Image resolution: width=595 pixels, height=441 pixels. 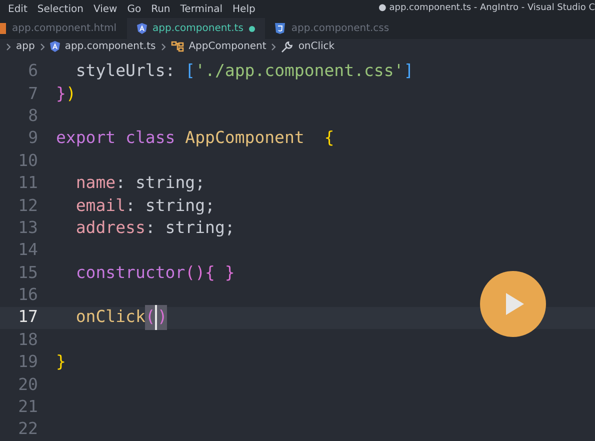 What do you see at coordinates (28, 205) in the screenshot?
I see `line-number: 12` at bounding box center [28, 205].